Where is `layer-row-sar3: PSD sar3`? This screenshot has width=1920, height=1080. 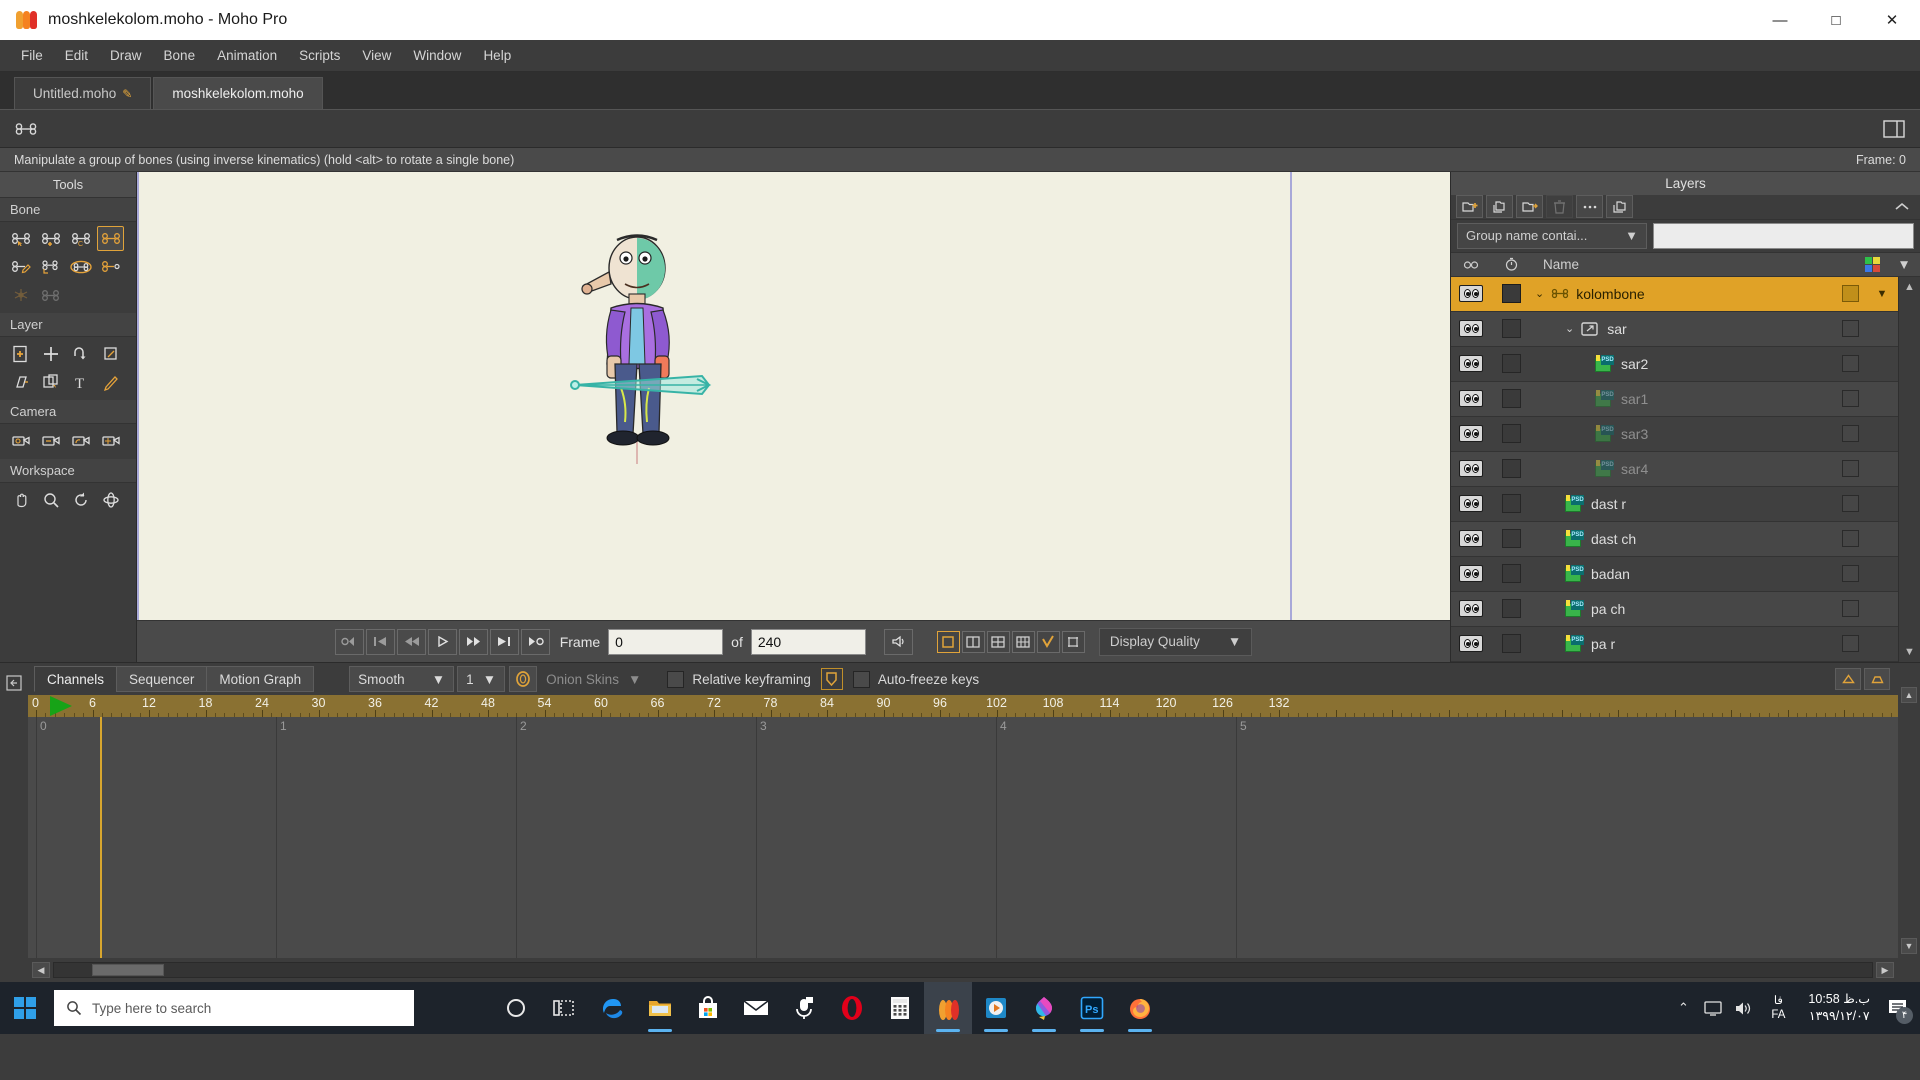 layer-row-sar3: PSD sar3 is located at coordinates (1674, 434).